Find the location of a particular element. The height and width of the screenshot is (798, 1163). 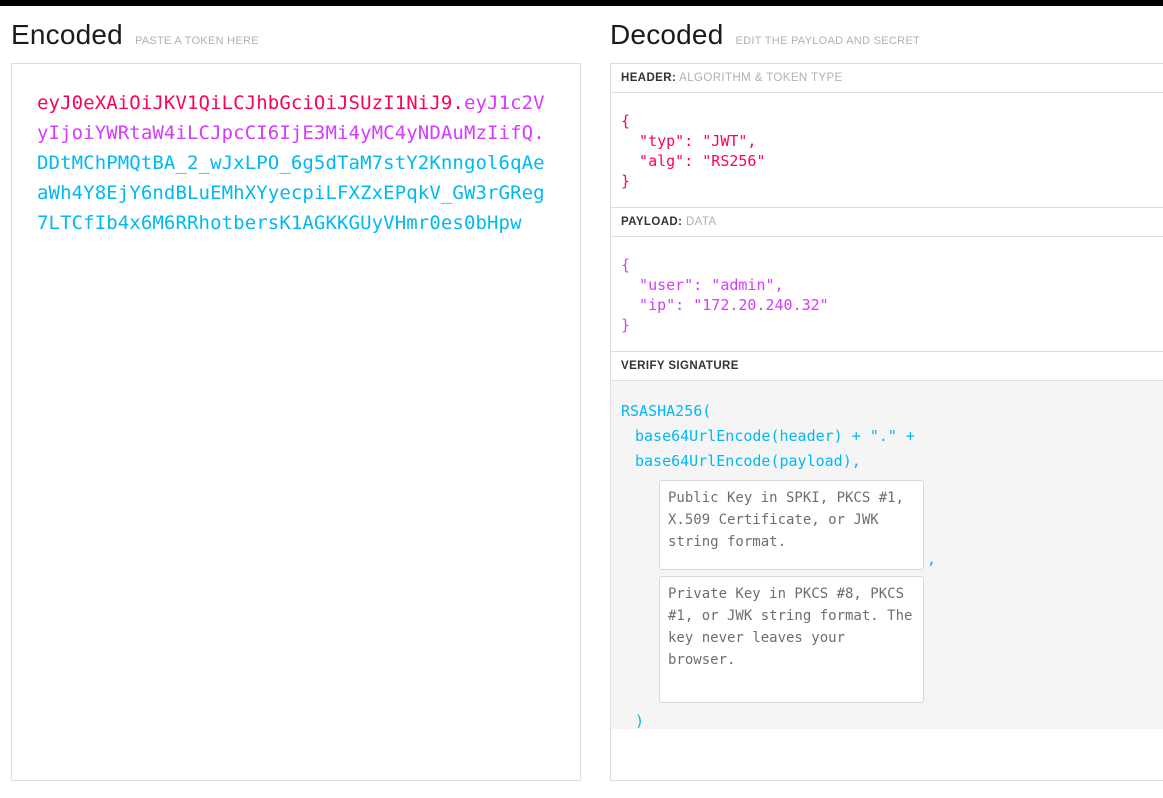

encoded-panel-subtitle: PASTE A TOKEN HERE is located at coordinates (196, 41).